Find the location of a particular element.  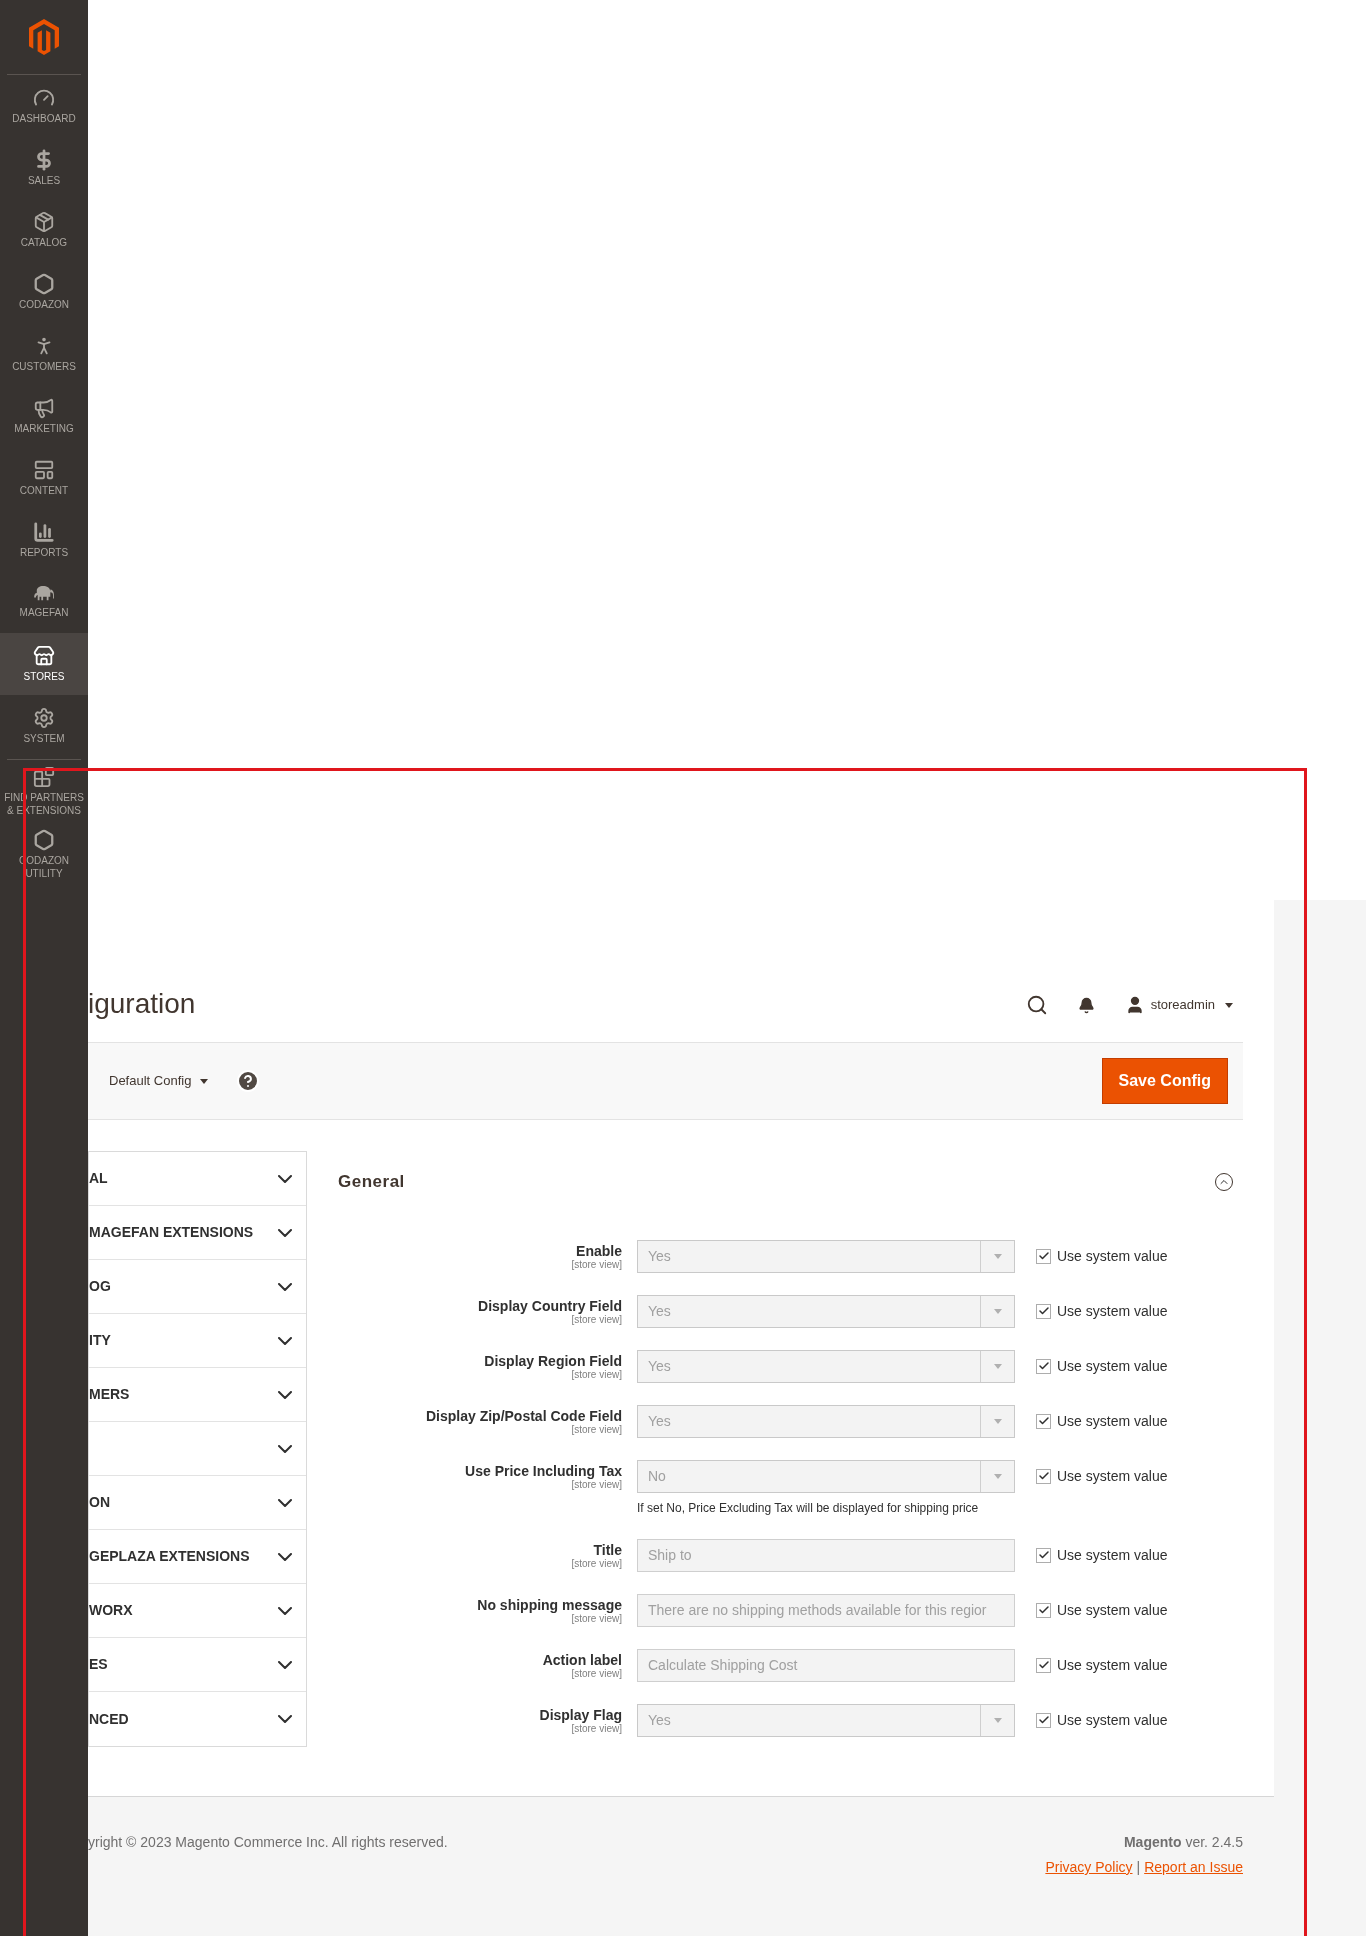

user-menu: storeadmin is located at coordinates (1178, 1005).